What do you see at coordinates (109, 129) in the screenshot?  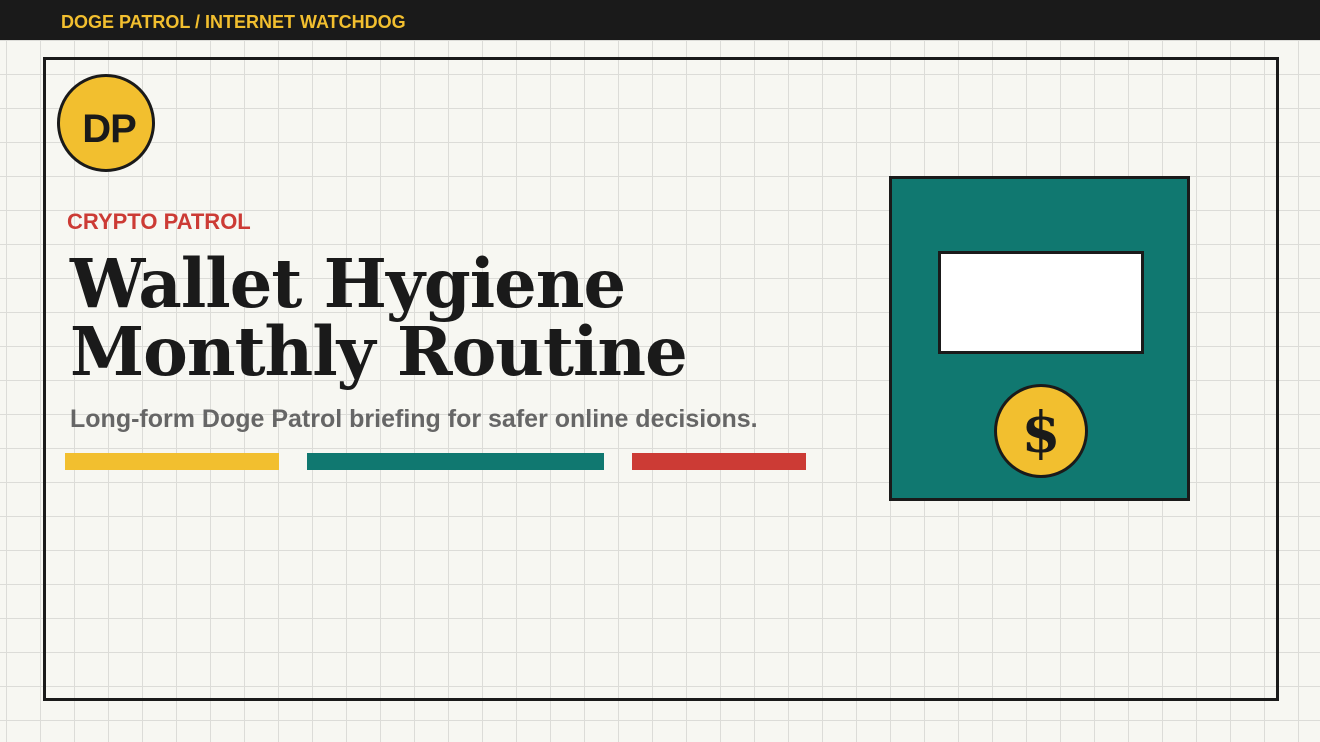 I see `logo-initials: DP` at bounding box center [109, 129].